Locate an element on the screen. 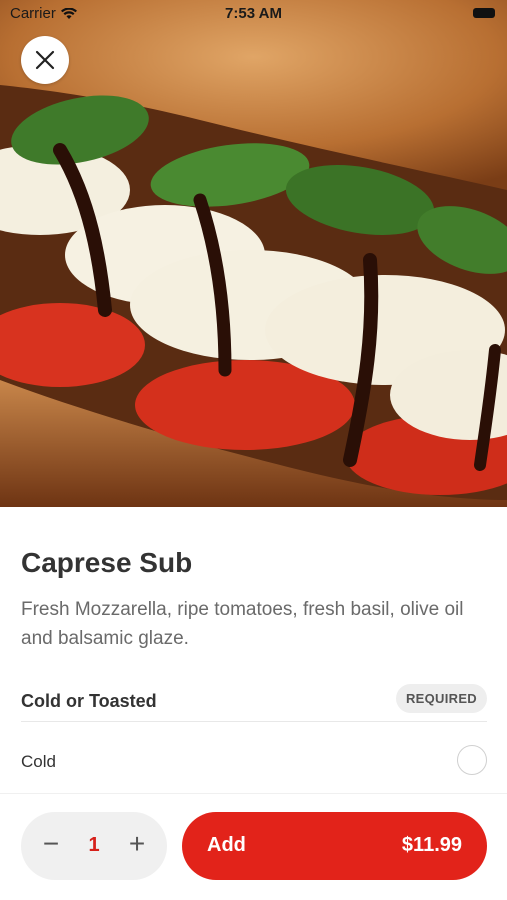  add-to-cart-button: Add $11.99 is located at coordinates (334, 846).